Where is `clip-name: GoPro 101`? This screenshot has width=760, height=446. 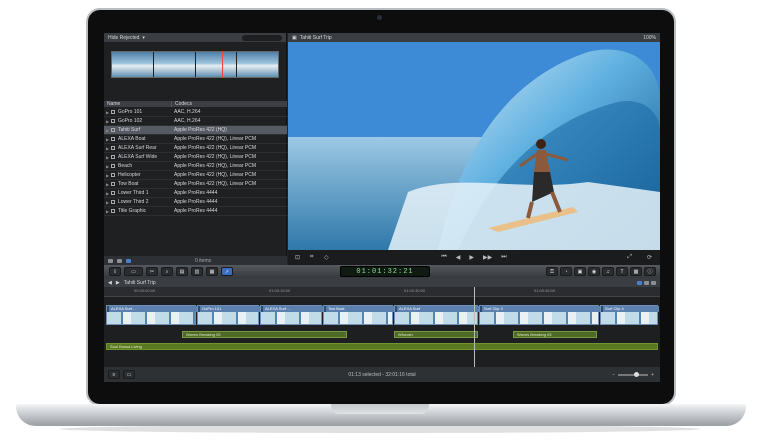 clip-name: GoPro 101 is located at coordinates (130, 112).